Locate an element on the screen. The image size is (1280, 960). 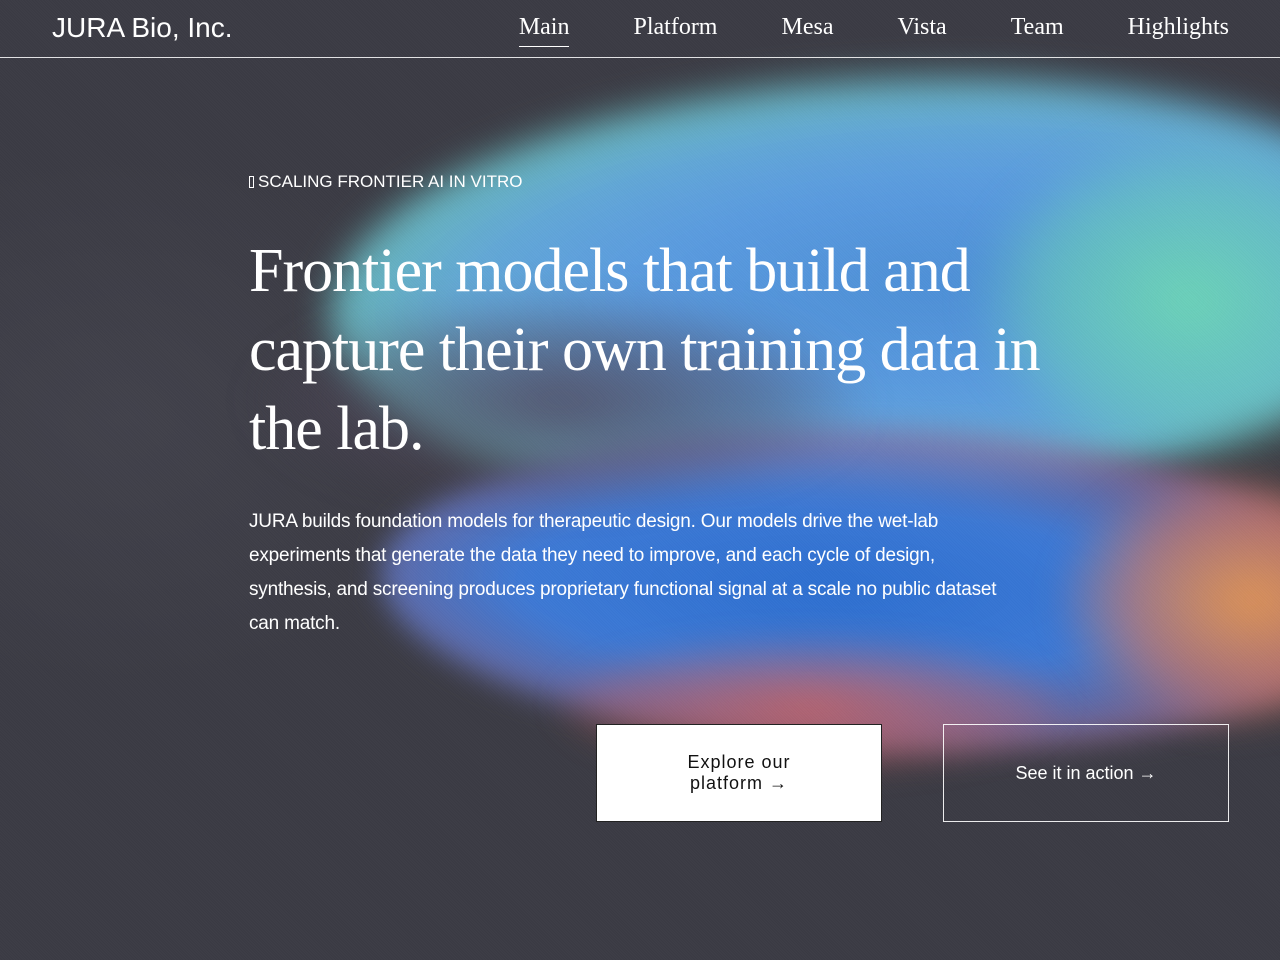
nav-item-main: Main is located at coordinates (543, 30).